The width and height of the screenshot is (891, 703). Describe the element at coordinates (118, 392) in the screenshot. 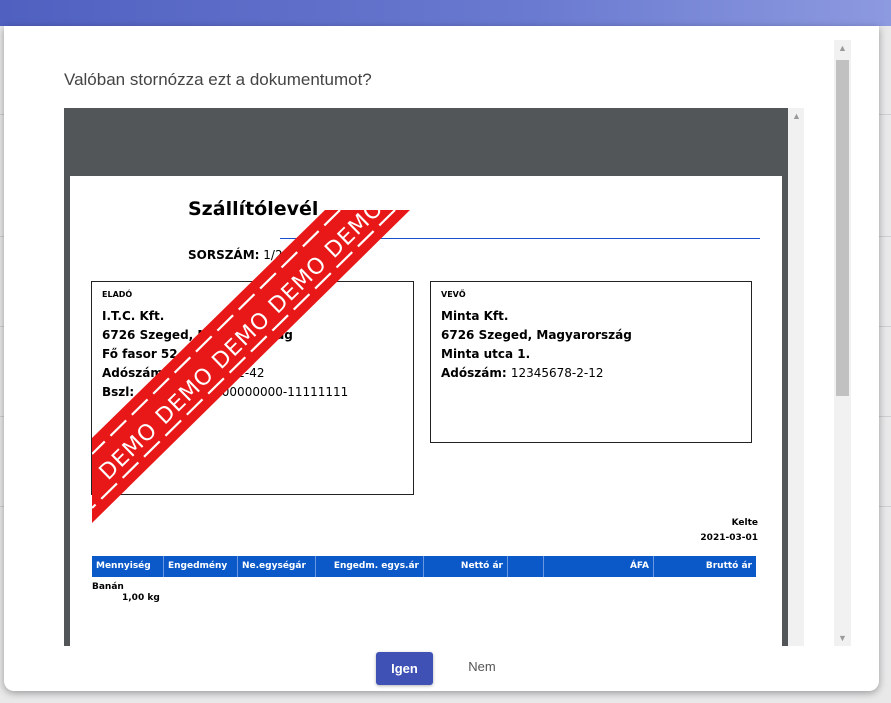

I see `seller-bank-label: Bszl:` at that location.